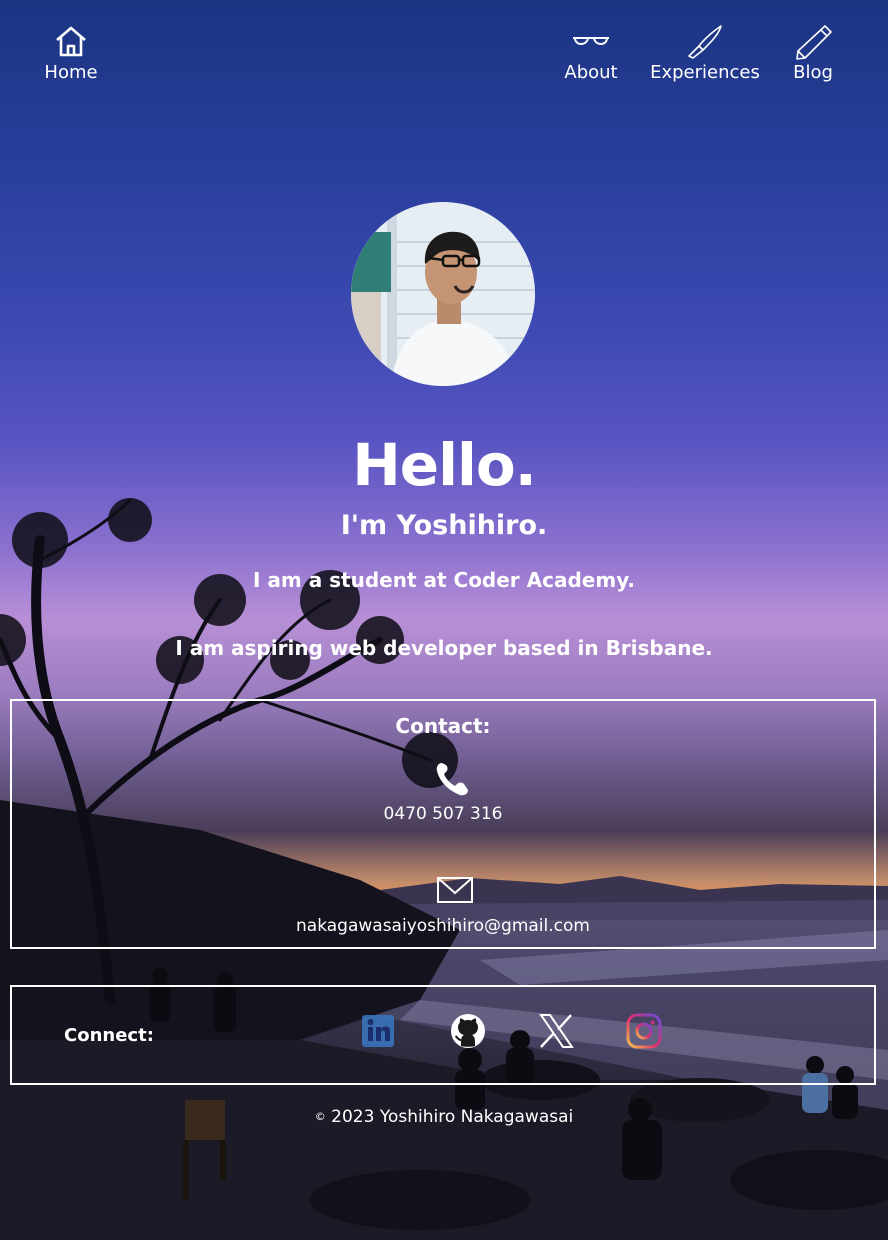  I want to click on x-link, so click(556, 1031).